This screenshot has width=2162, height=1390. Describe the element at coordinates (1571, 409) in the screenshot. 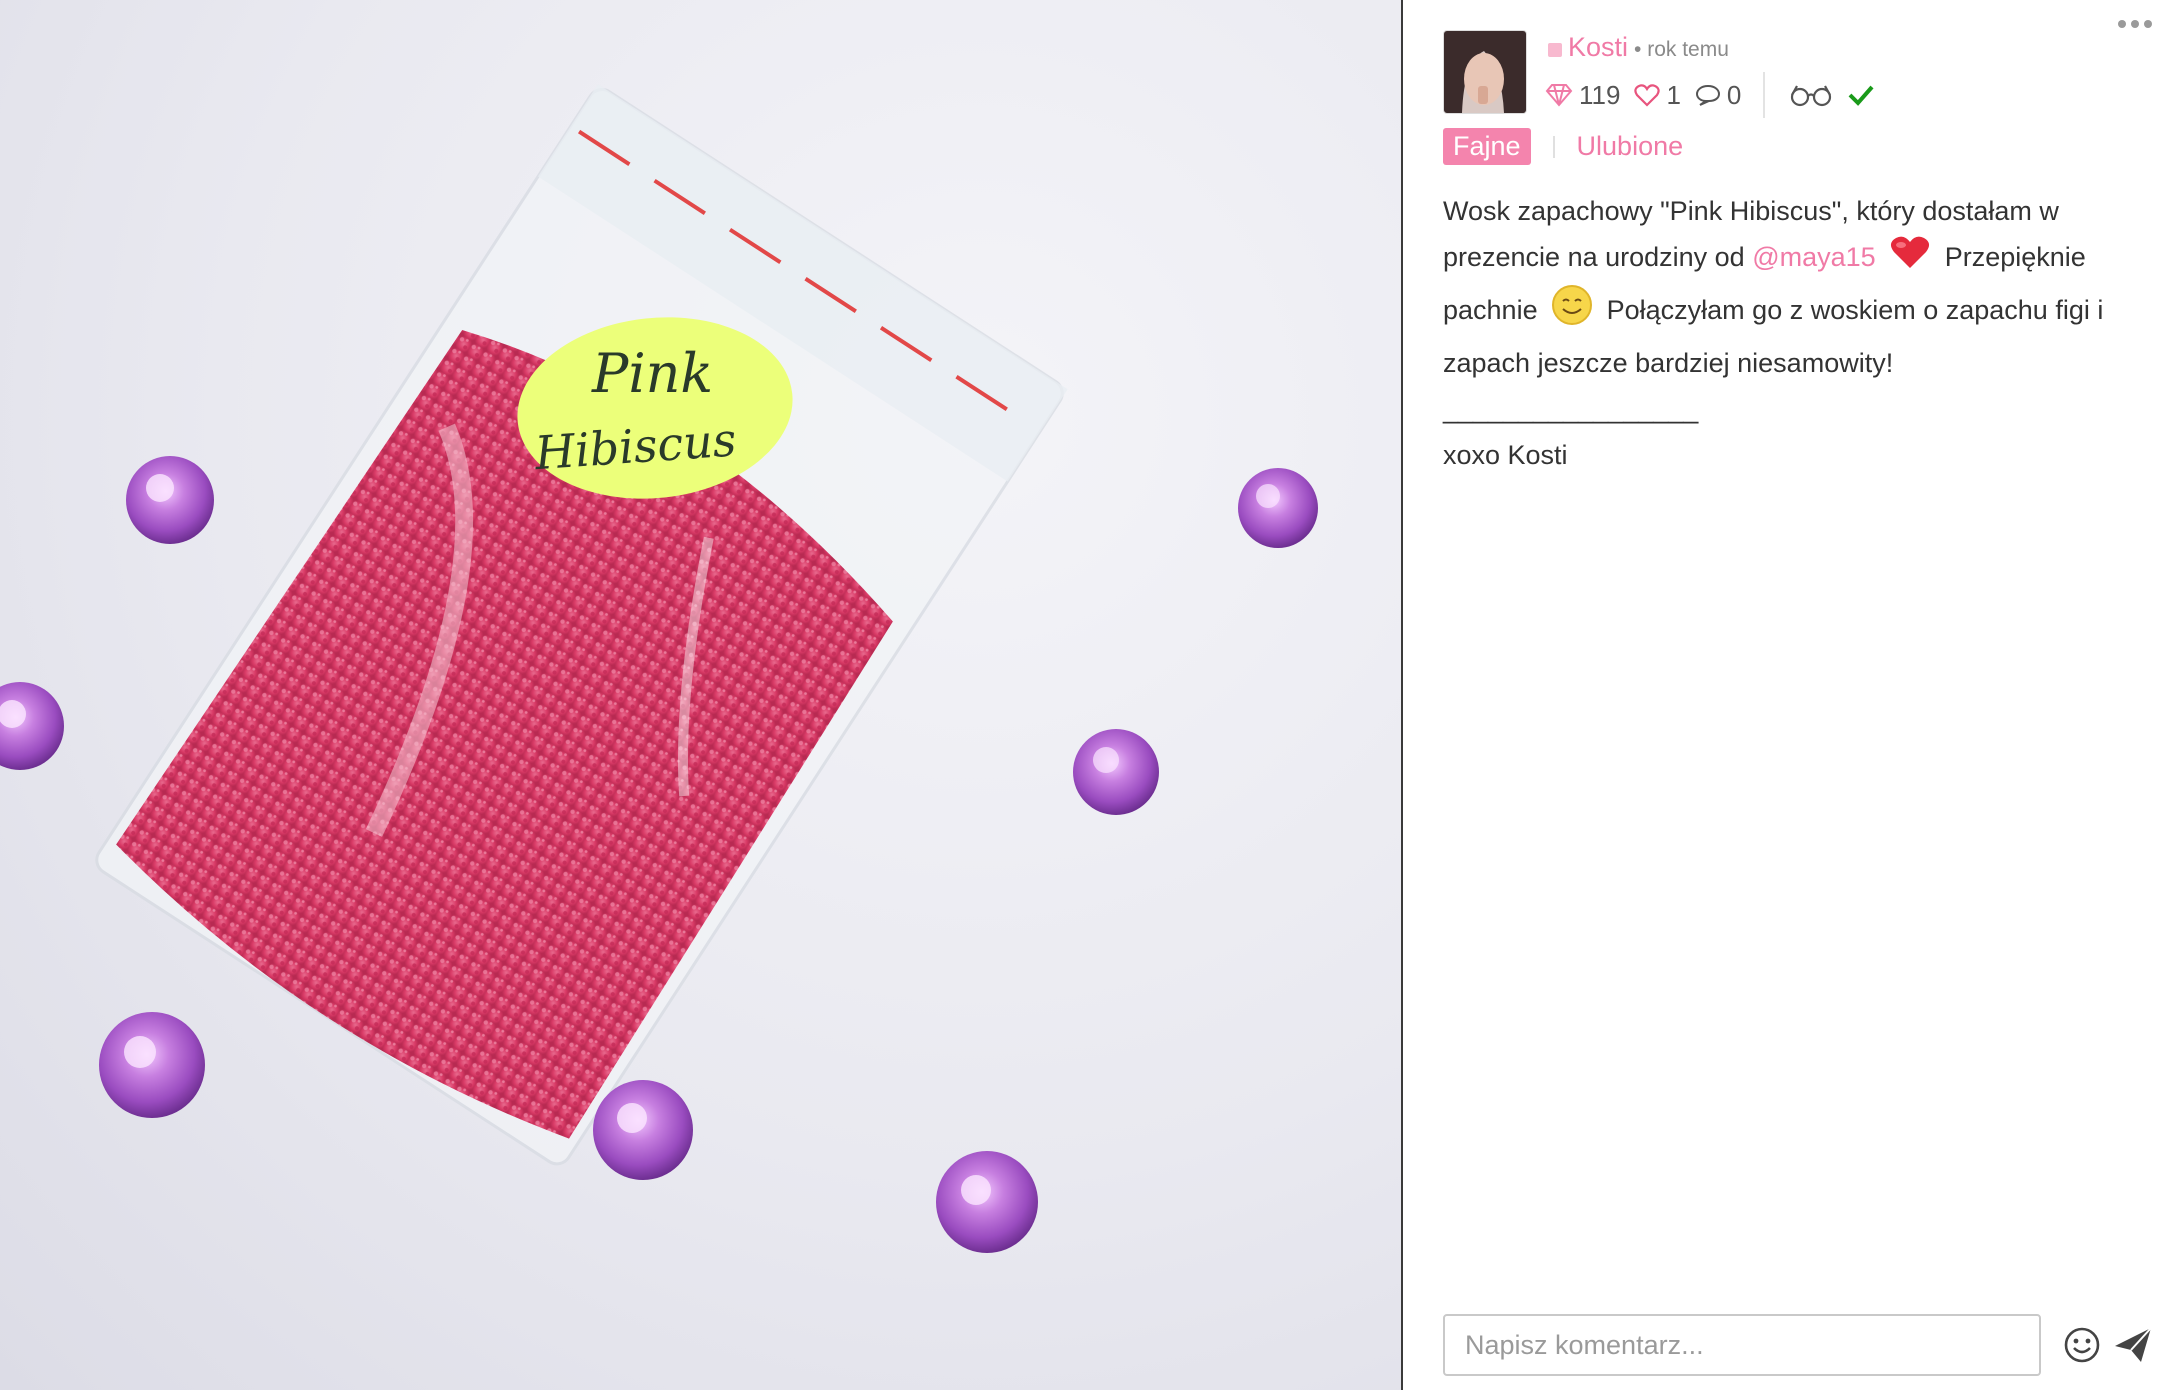

I see `description-rule: _________________` at that location.